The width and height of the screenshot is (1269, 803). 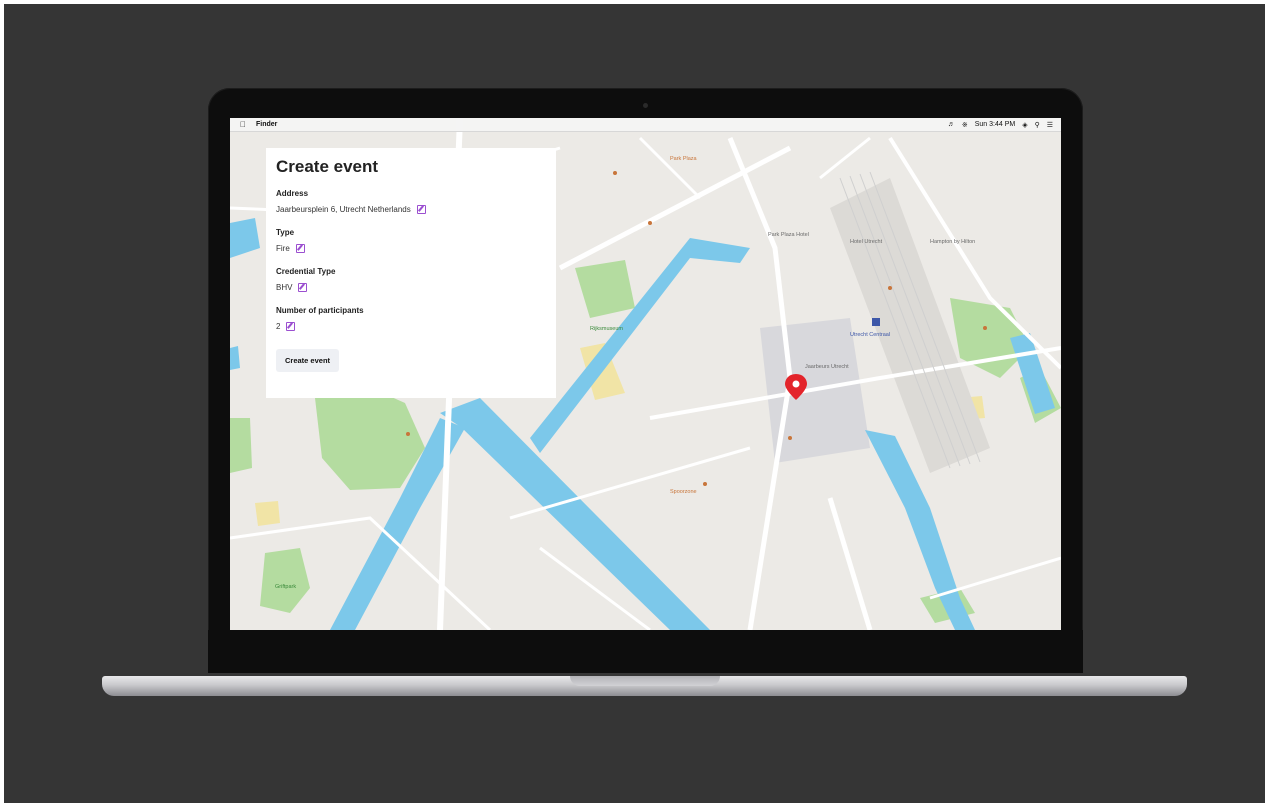 I want to click on address-label: Address, so click(x=292, y=193).